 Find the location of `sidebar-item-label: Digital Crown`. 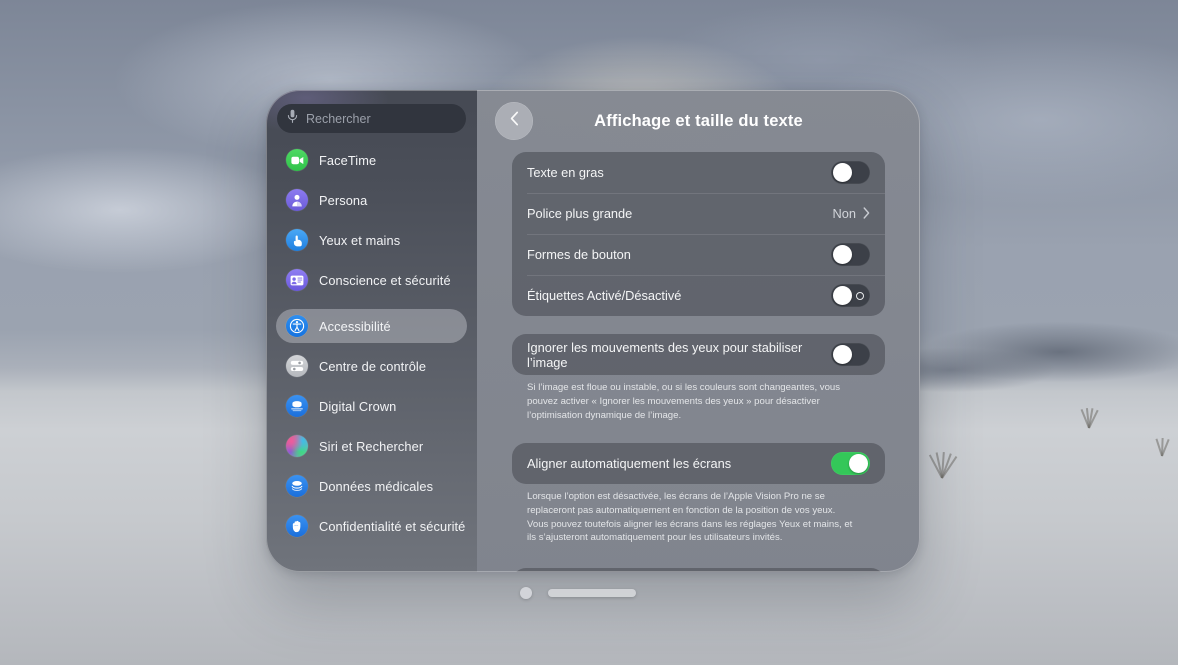

sidebar-item-label: Digital Crown is located at coordinates (358, 406).